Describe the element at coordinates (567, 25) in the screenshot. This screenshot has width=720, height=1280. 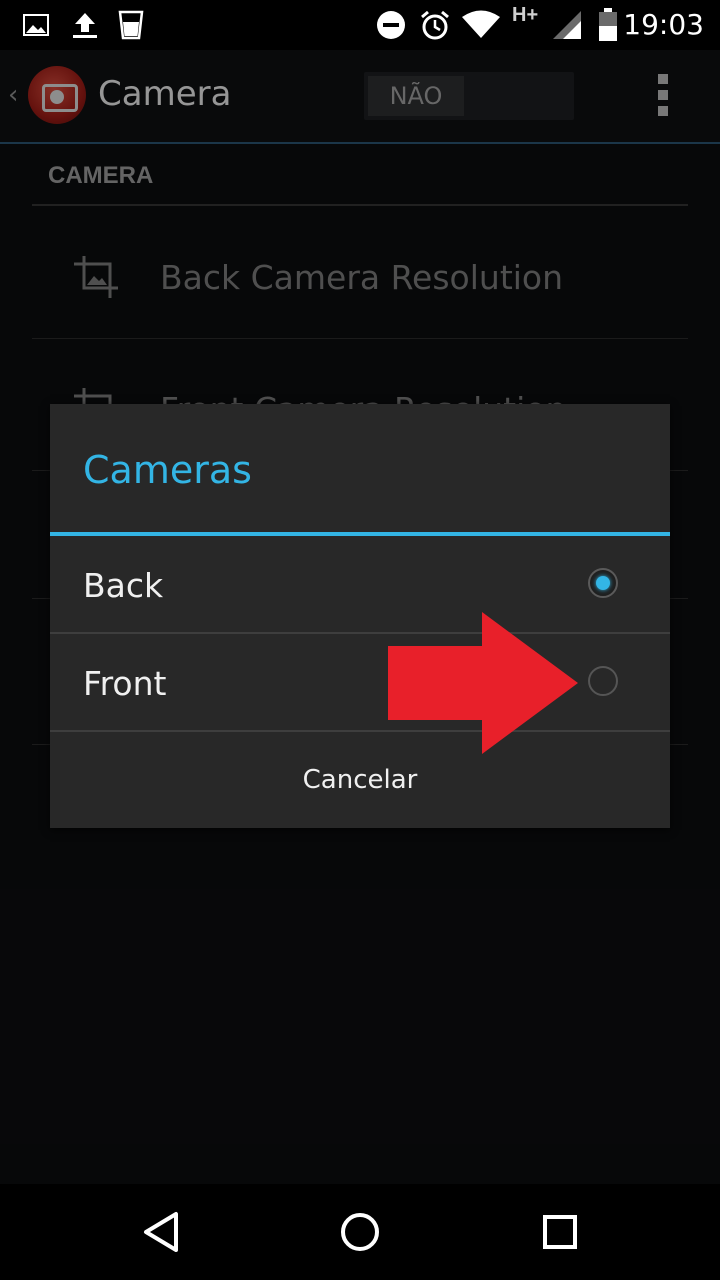
I see `signal-icon` at that location.